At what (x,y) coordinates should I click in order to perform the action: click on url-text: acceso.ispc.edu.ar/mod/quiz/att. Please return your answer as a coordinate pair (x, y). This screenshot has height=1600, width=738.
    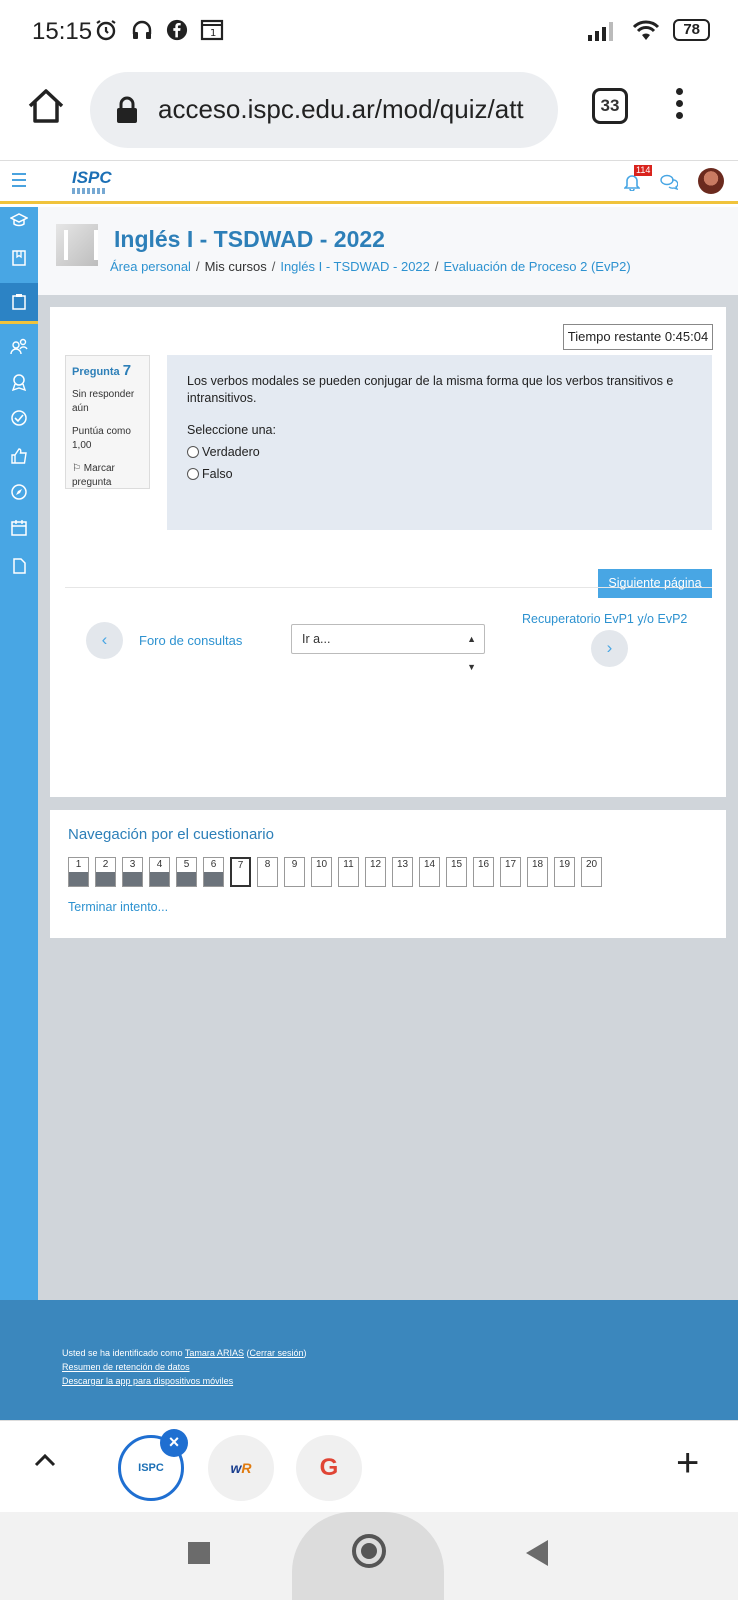
    Looking at the image, I should click on (341, 109).